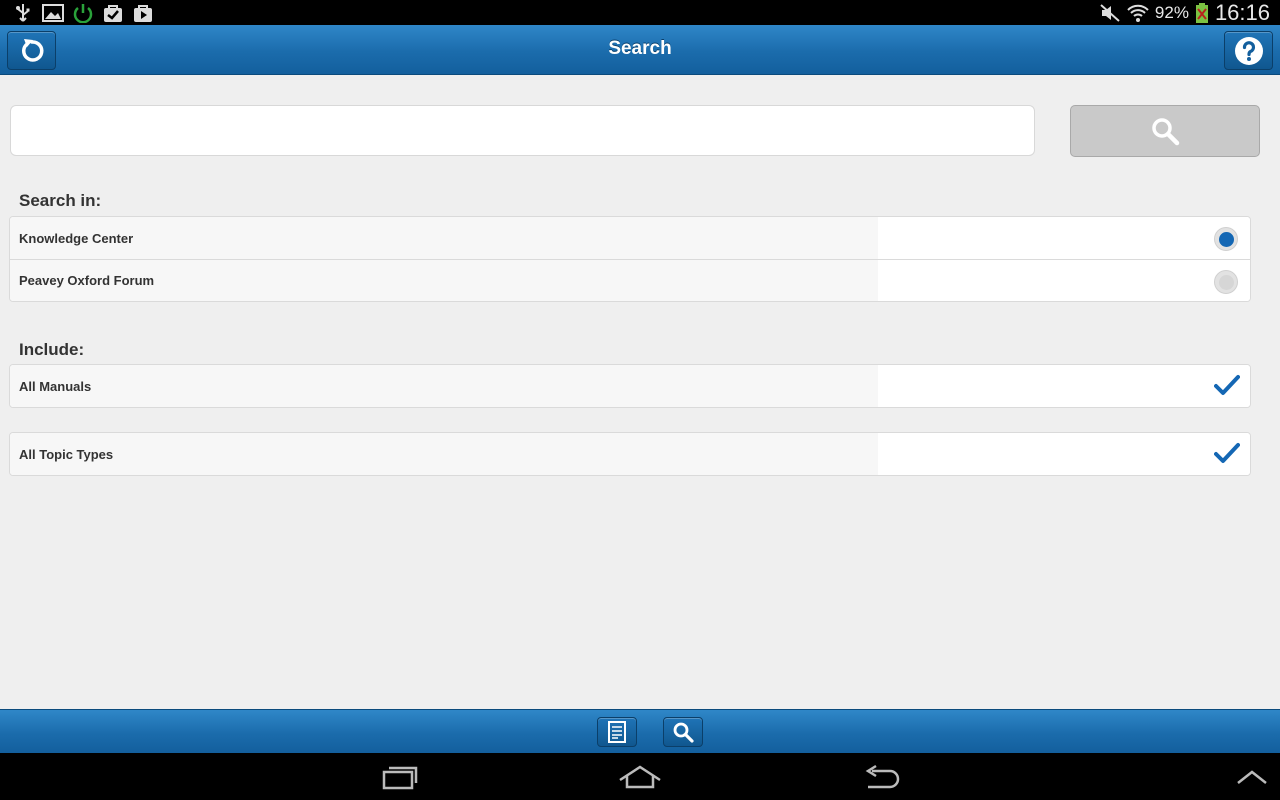  I want to click on home-button, so click(640, 777).